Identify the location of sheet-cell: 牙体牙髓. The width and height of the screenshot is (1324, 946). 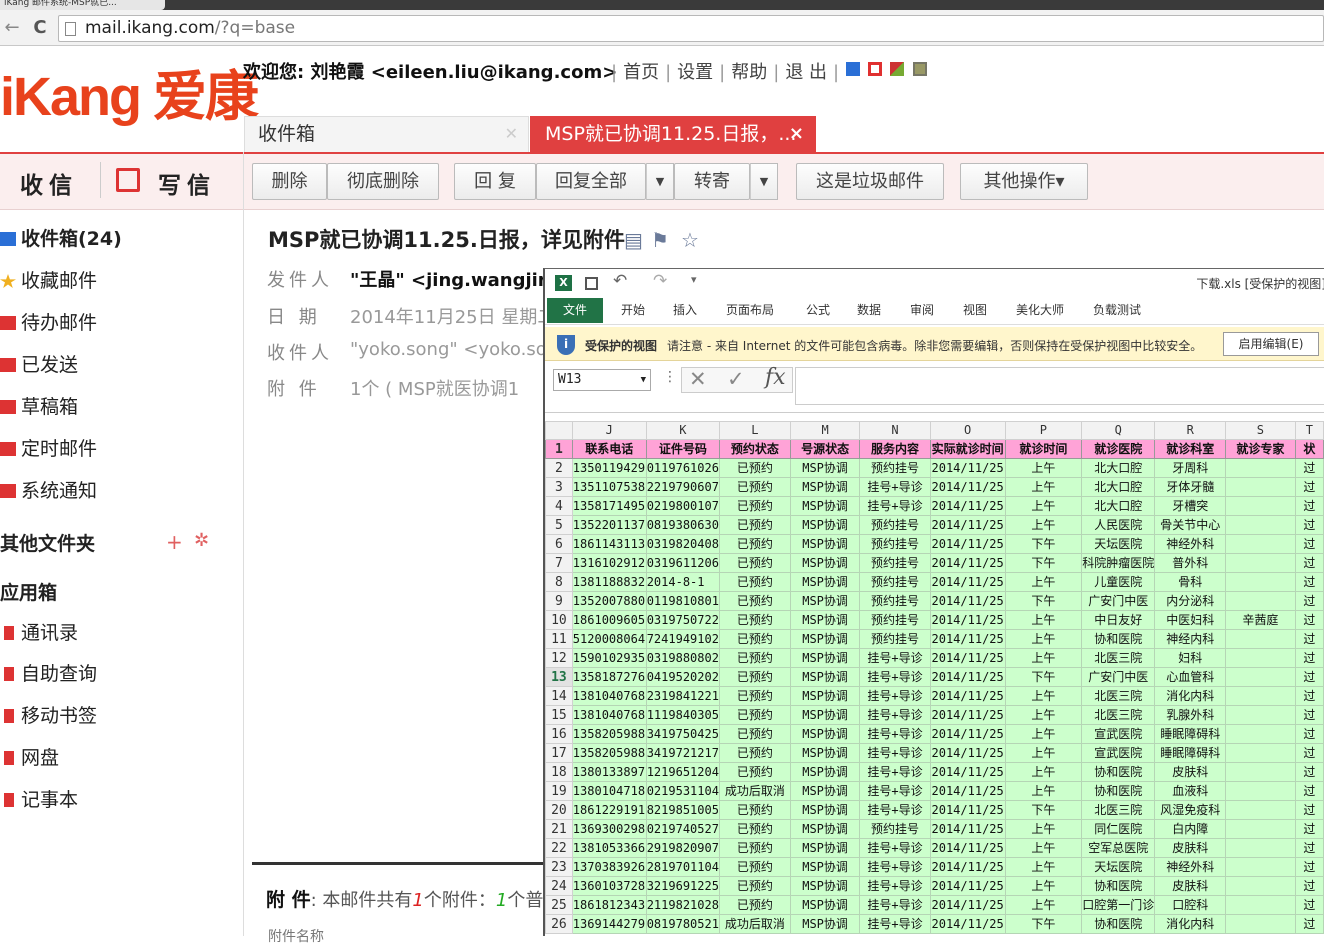
(1190, 487).